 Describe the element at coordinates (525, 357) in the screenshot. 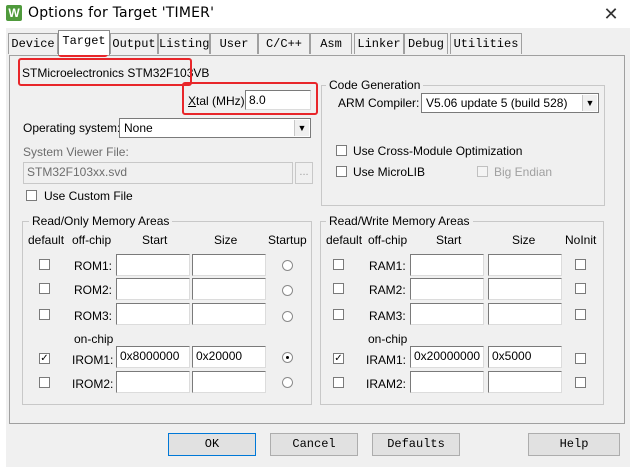

I see `iram1-size-input: 0x5000` at that location.